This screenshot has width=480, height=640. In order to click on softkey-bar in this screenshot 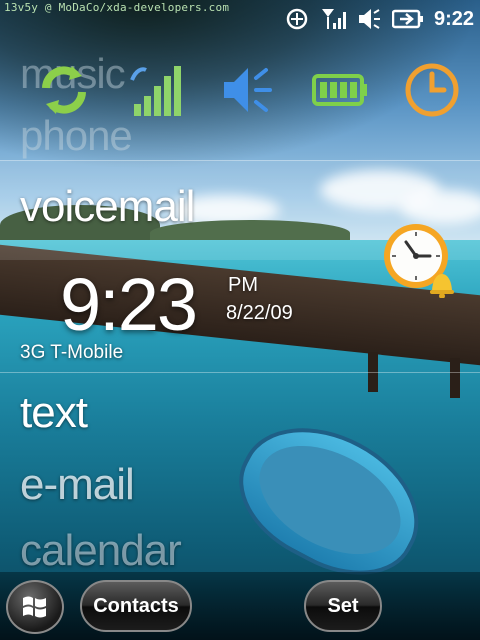, I will do `click(240, 606)`.